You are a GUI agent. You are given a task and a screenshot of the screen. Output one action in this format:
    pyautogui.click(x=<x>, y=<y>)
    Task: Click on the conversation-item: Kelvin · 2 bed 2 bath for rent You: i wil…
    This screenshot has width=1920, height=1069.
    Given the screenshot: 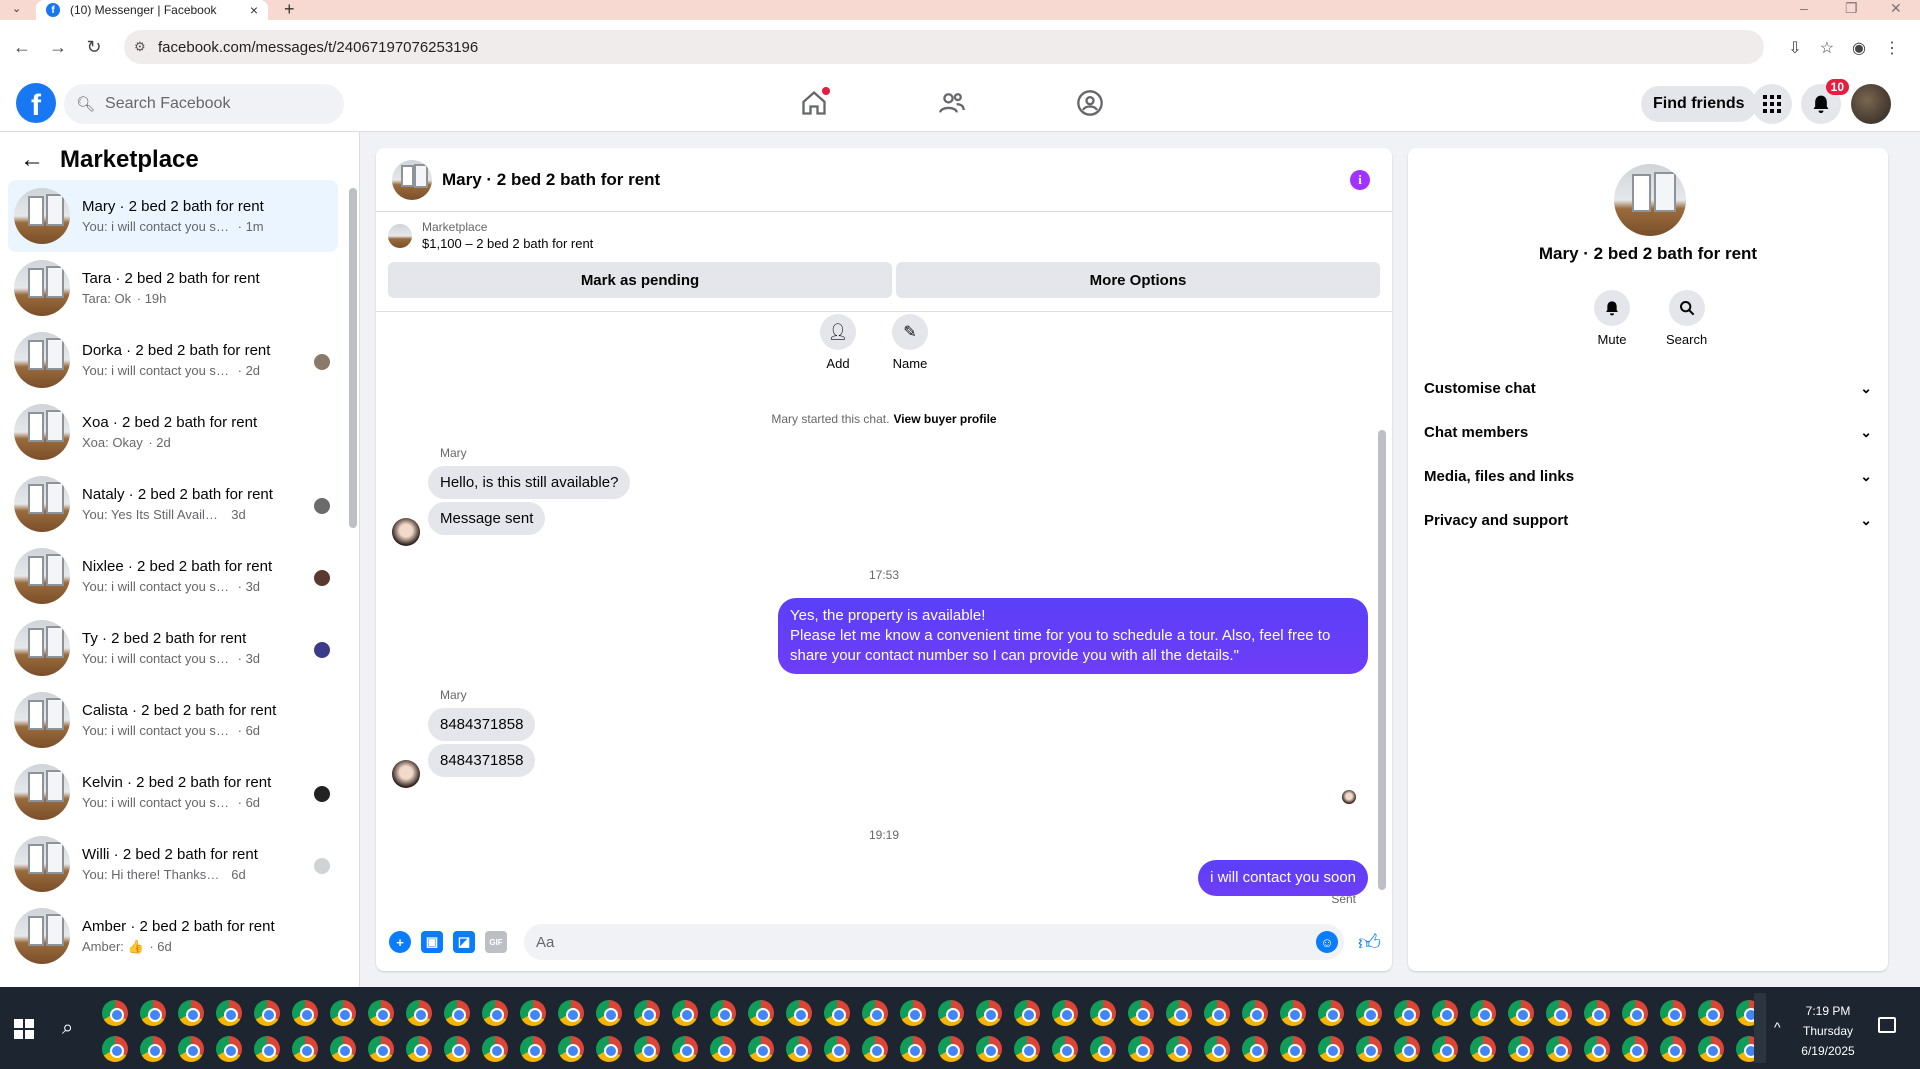 What is the action you would take?
    pyautogui.click(x=173, y=792)
    